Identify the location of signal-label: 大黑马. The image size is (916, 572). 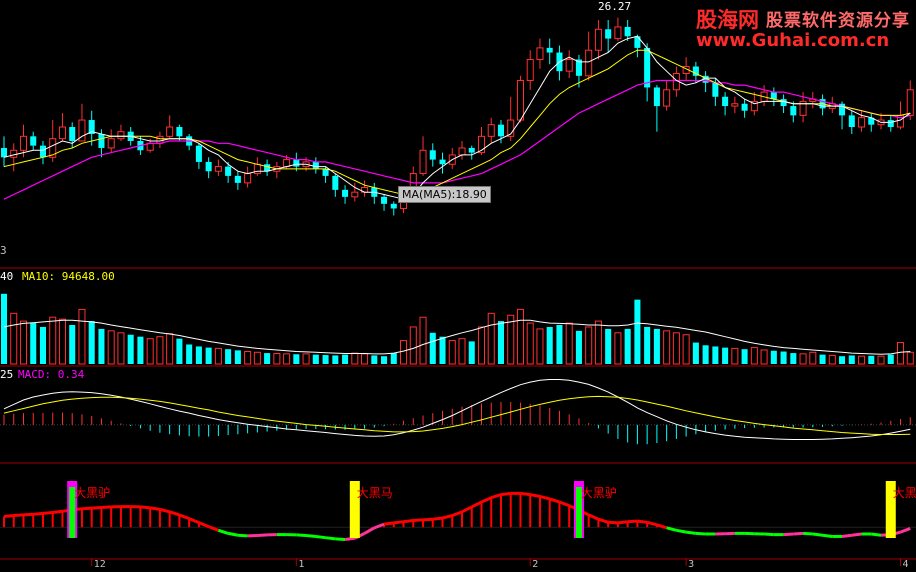
(374, 493).